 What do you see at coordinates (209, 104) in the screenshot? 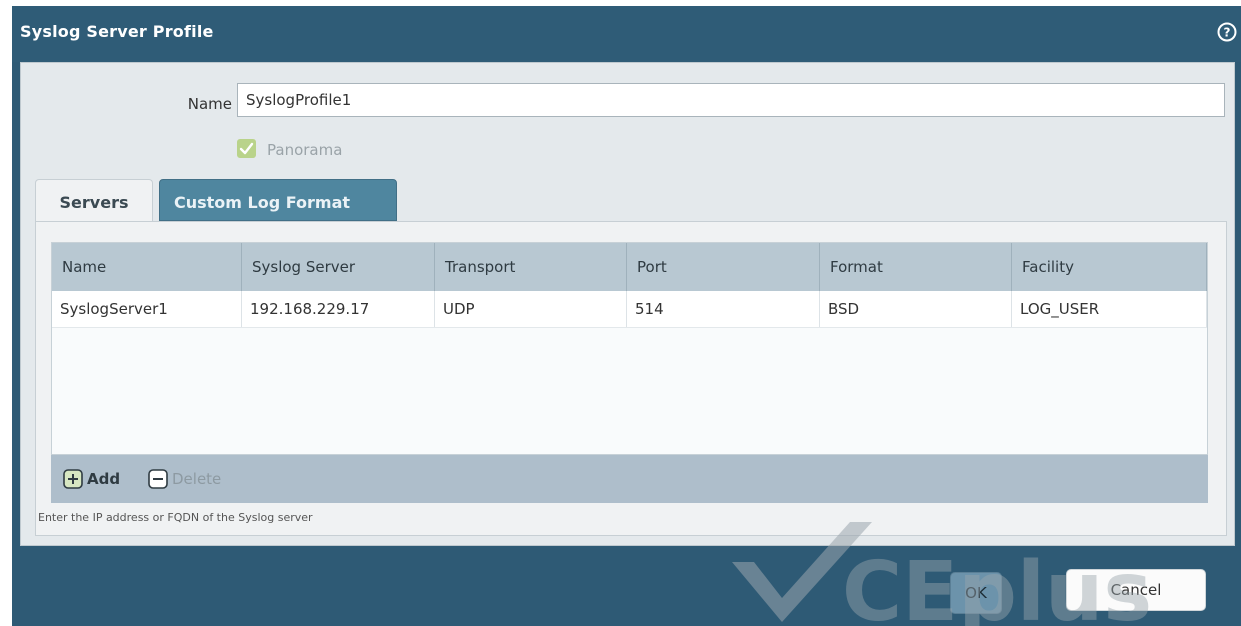
I see `name-label: Name` at bounding box center [209, 104].